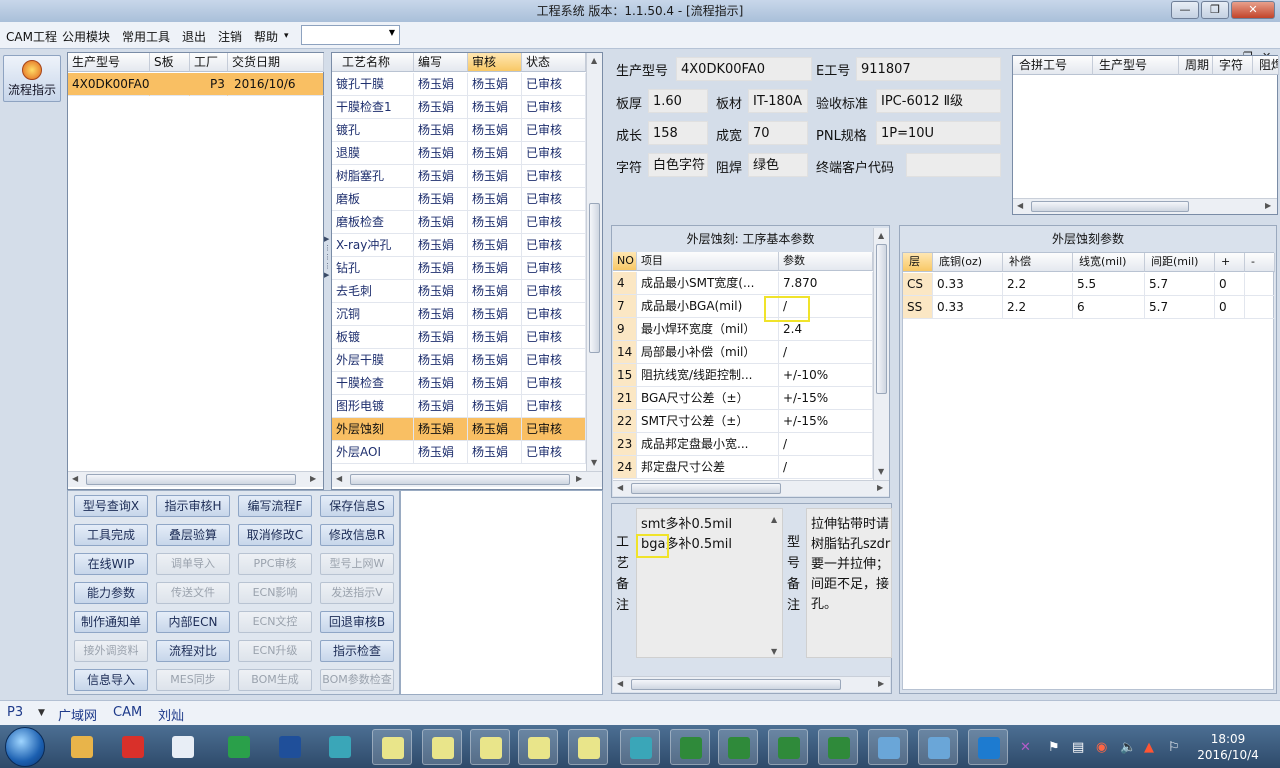 This screenshot has height=768, width=1280. I want to click on action-button: 传送文件, so click(193, 593).